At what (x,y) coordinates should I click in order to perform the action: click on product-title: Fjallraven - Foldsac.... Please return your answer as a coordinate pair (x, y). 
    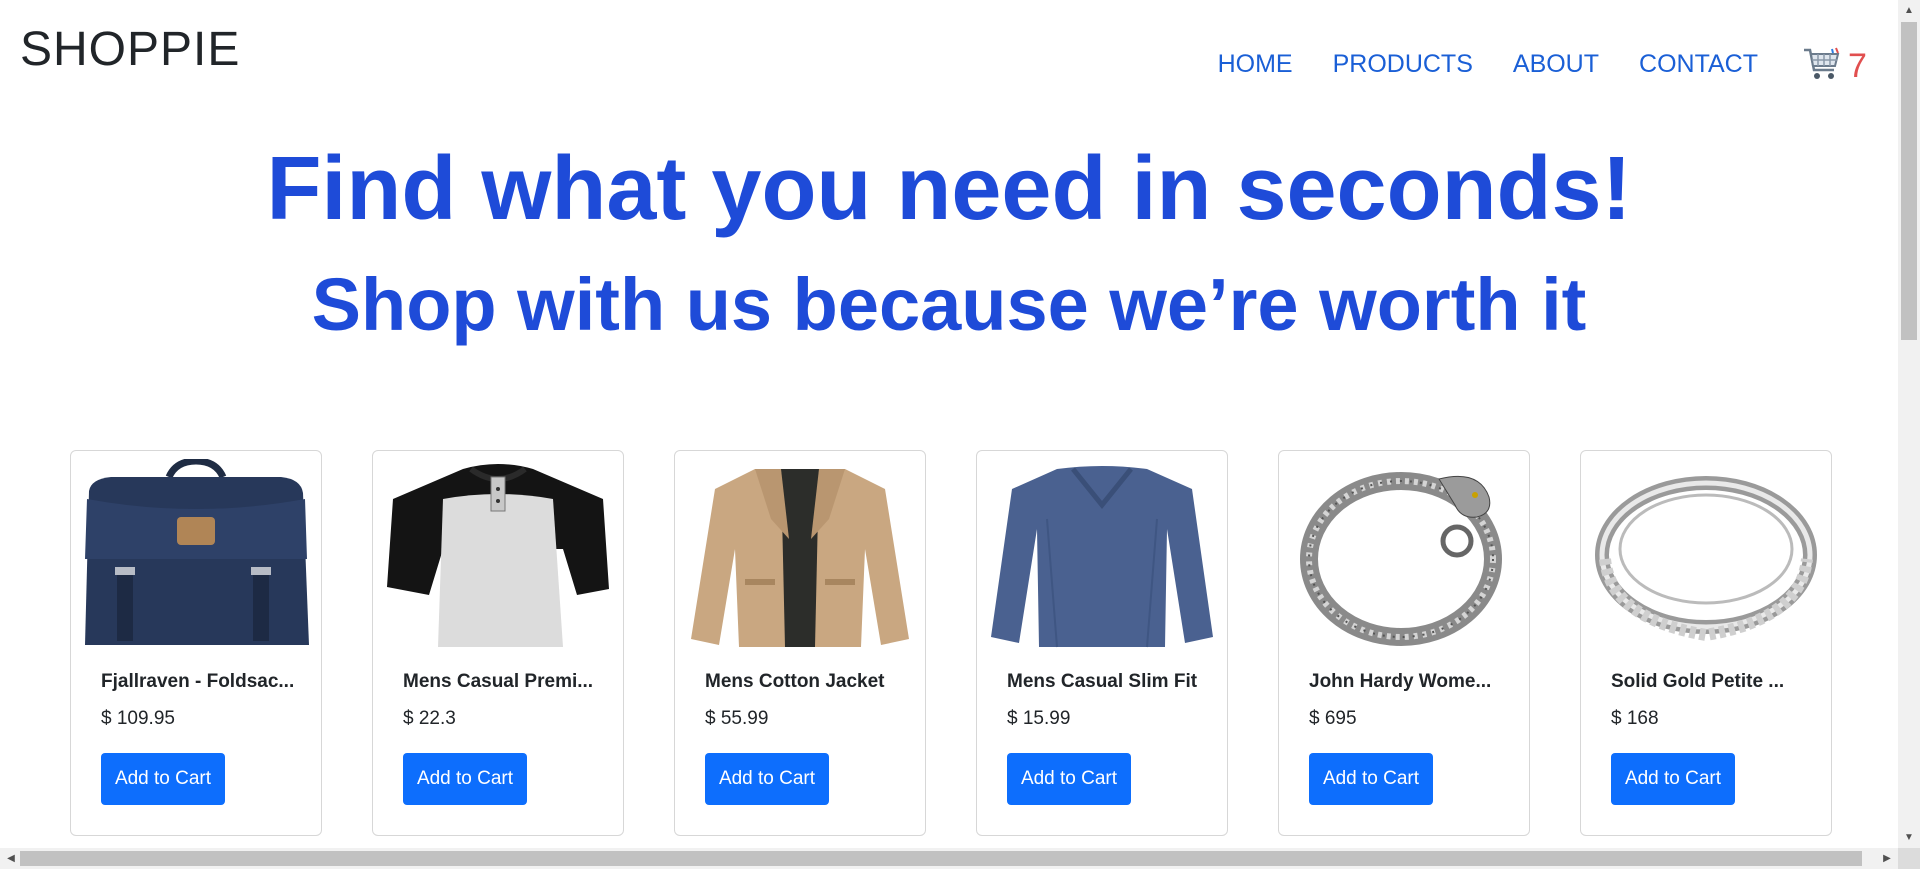
    Looking at the image, I should click on (197, 682).